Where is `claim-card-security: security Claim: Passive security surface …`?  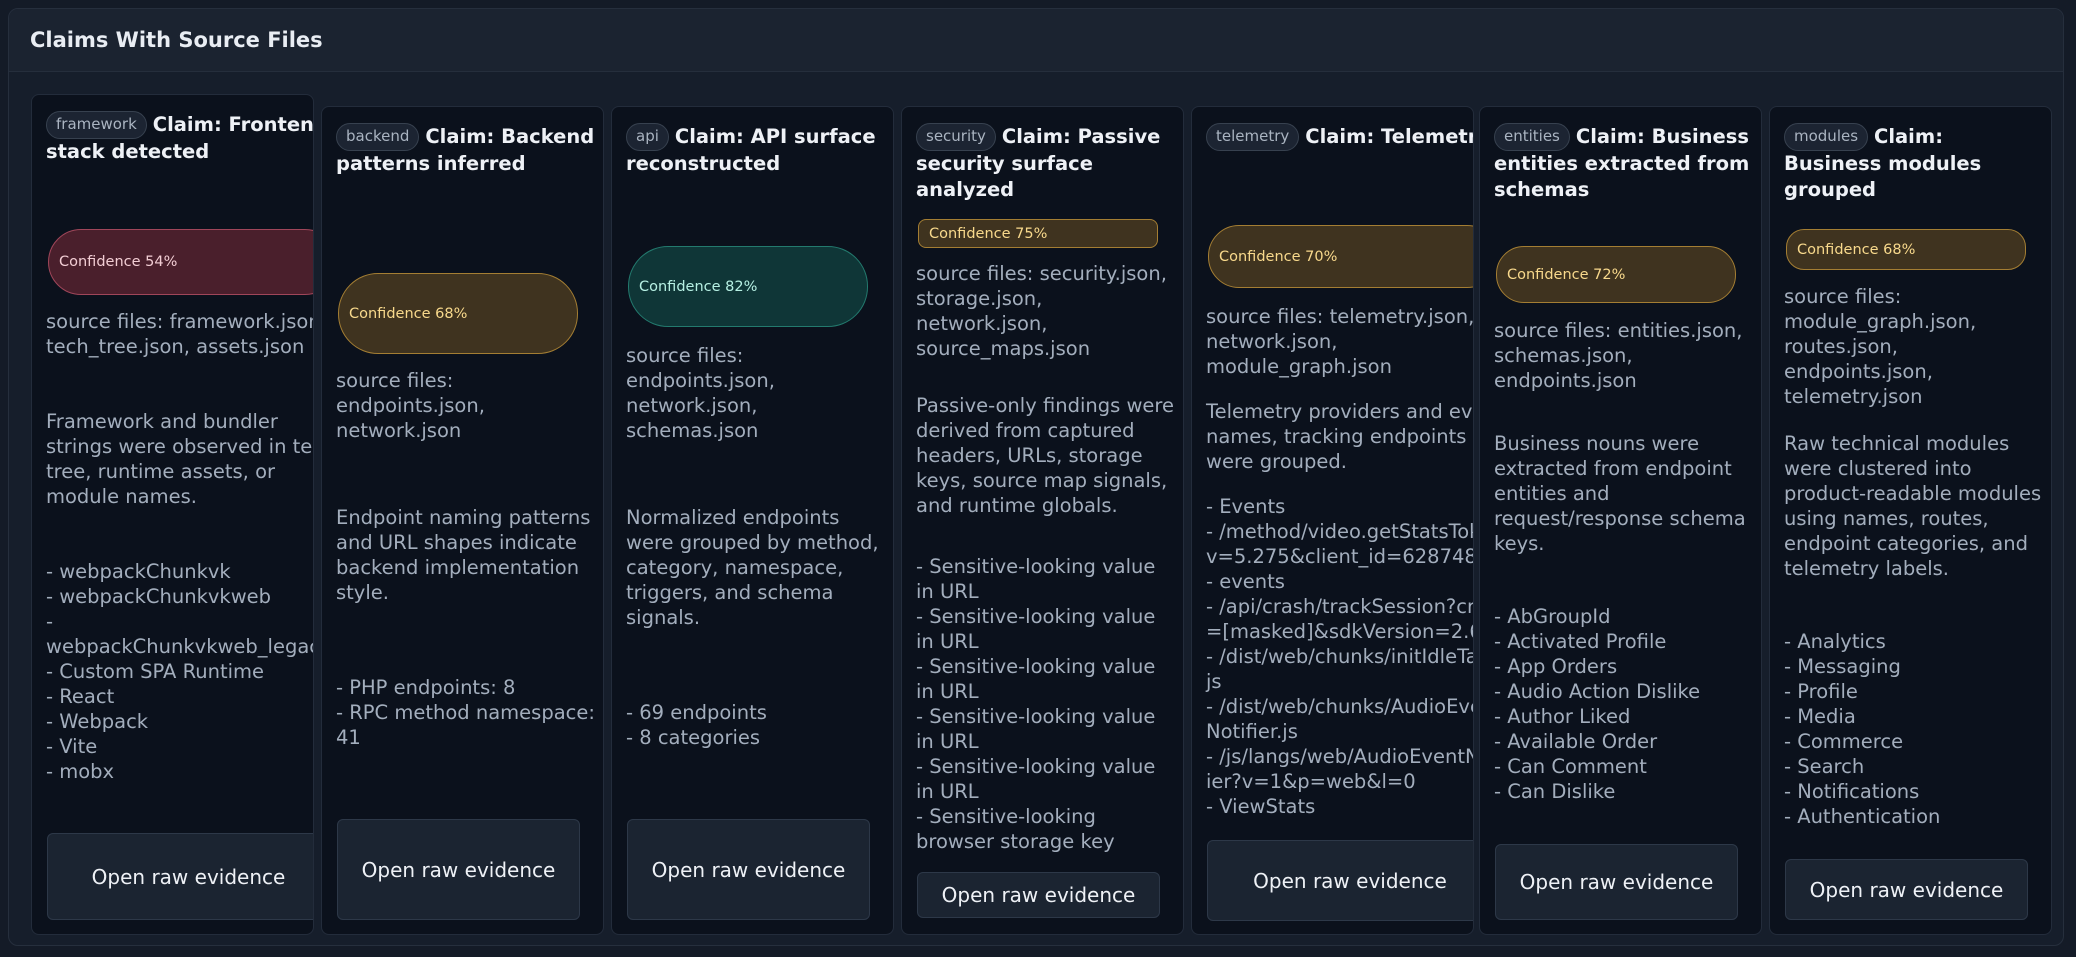 claim-card-security: security Claim: Passive security surface … is located at coordinates (1042, 520).